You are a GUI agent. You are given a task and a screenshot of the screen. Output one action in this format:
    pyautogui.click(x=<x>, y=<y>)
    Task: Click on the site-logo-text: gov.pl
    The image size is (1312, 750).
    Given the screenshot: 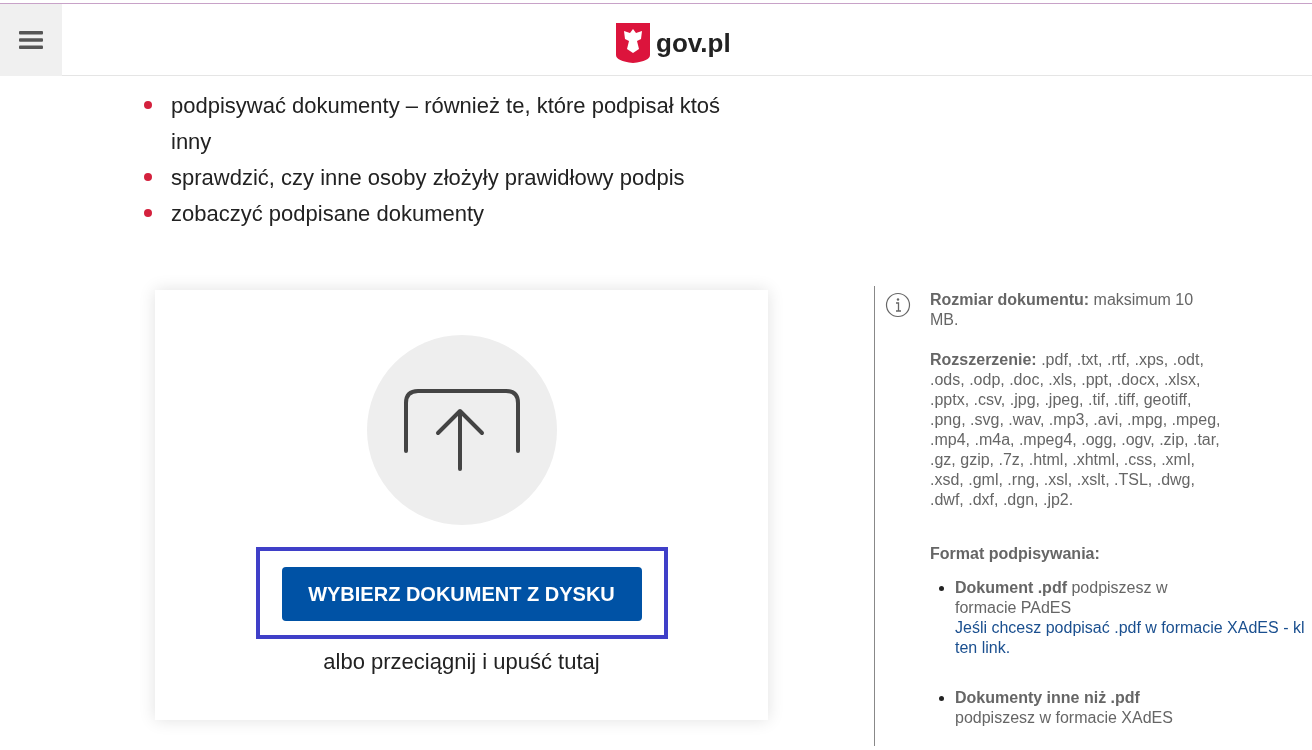 What is the action you would take?
    pyautogui.click(x=693, y=43)
    